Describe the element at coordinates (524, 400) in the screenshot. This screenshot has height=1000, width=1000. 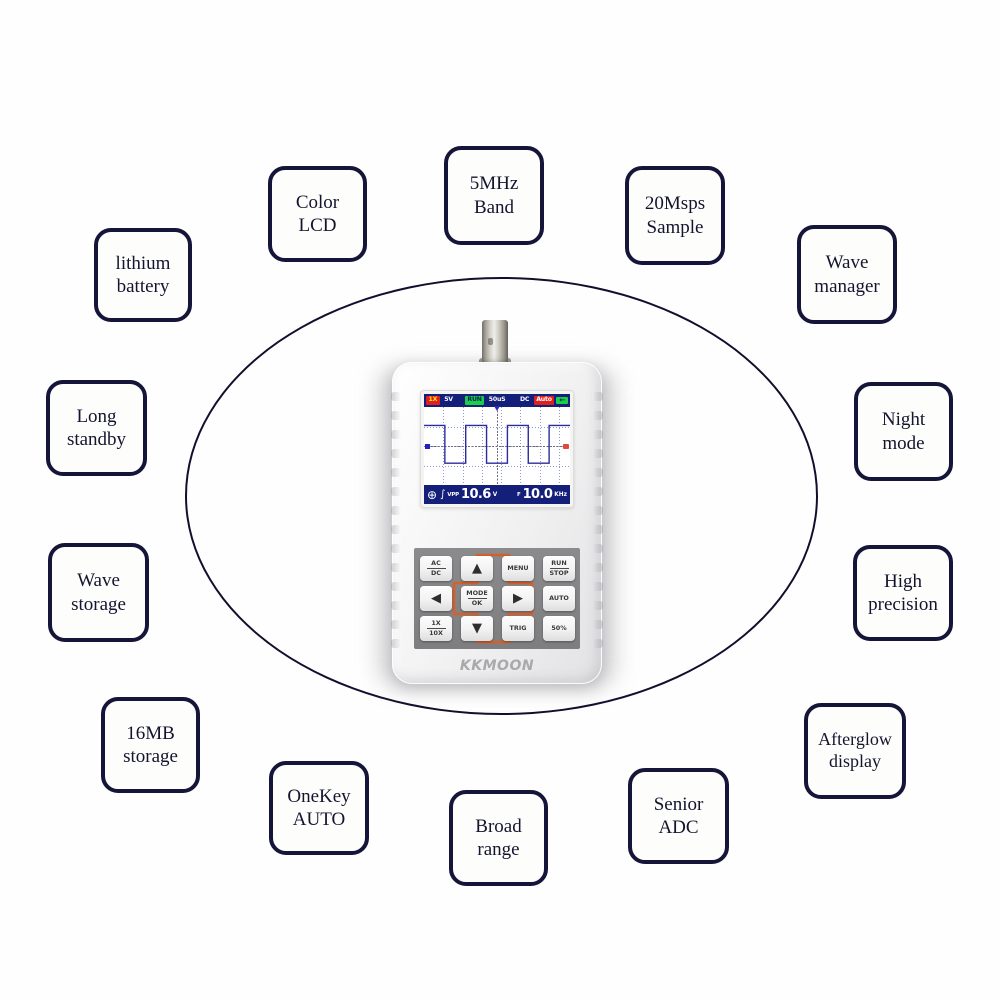
I see `coupling-label: DC` at that location.